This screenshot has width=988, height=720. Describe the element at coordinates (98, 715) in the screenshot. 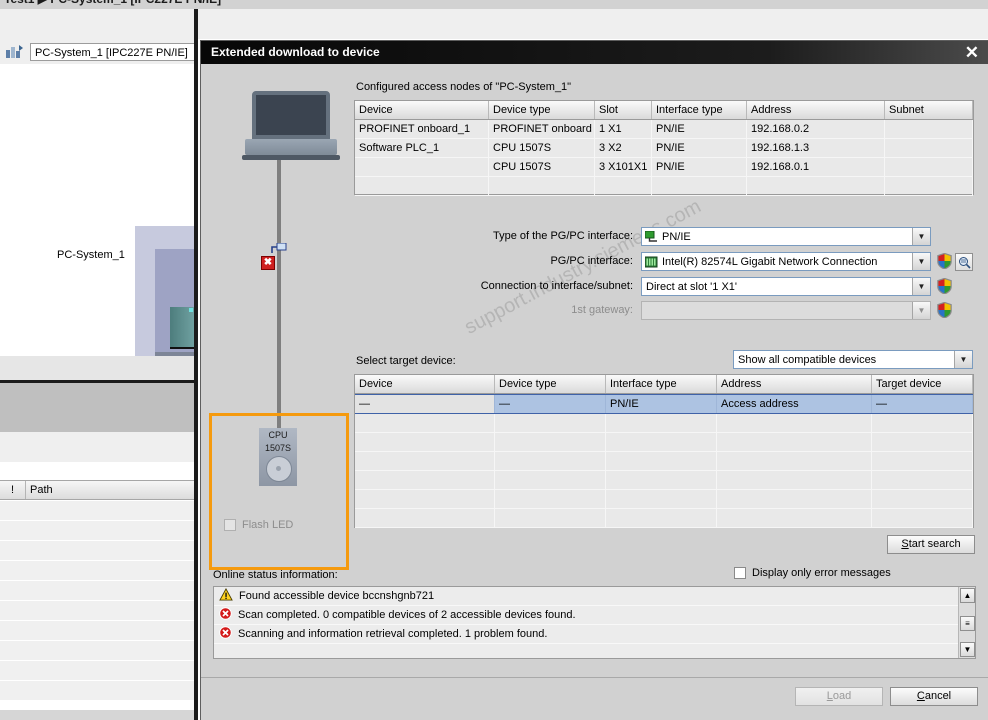

I see `horizontal-scrollbar` at that location.